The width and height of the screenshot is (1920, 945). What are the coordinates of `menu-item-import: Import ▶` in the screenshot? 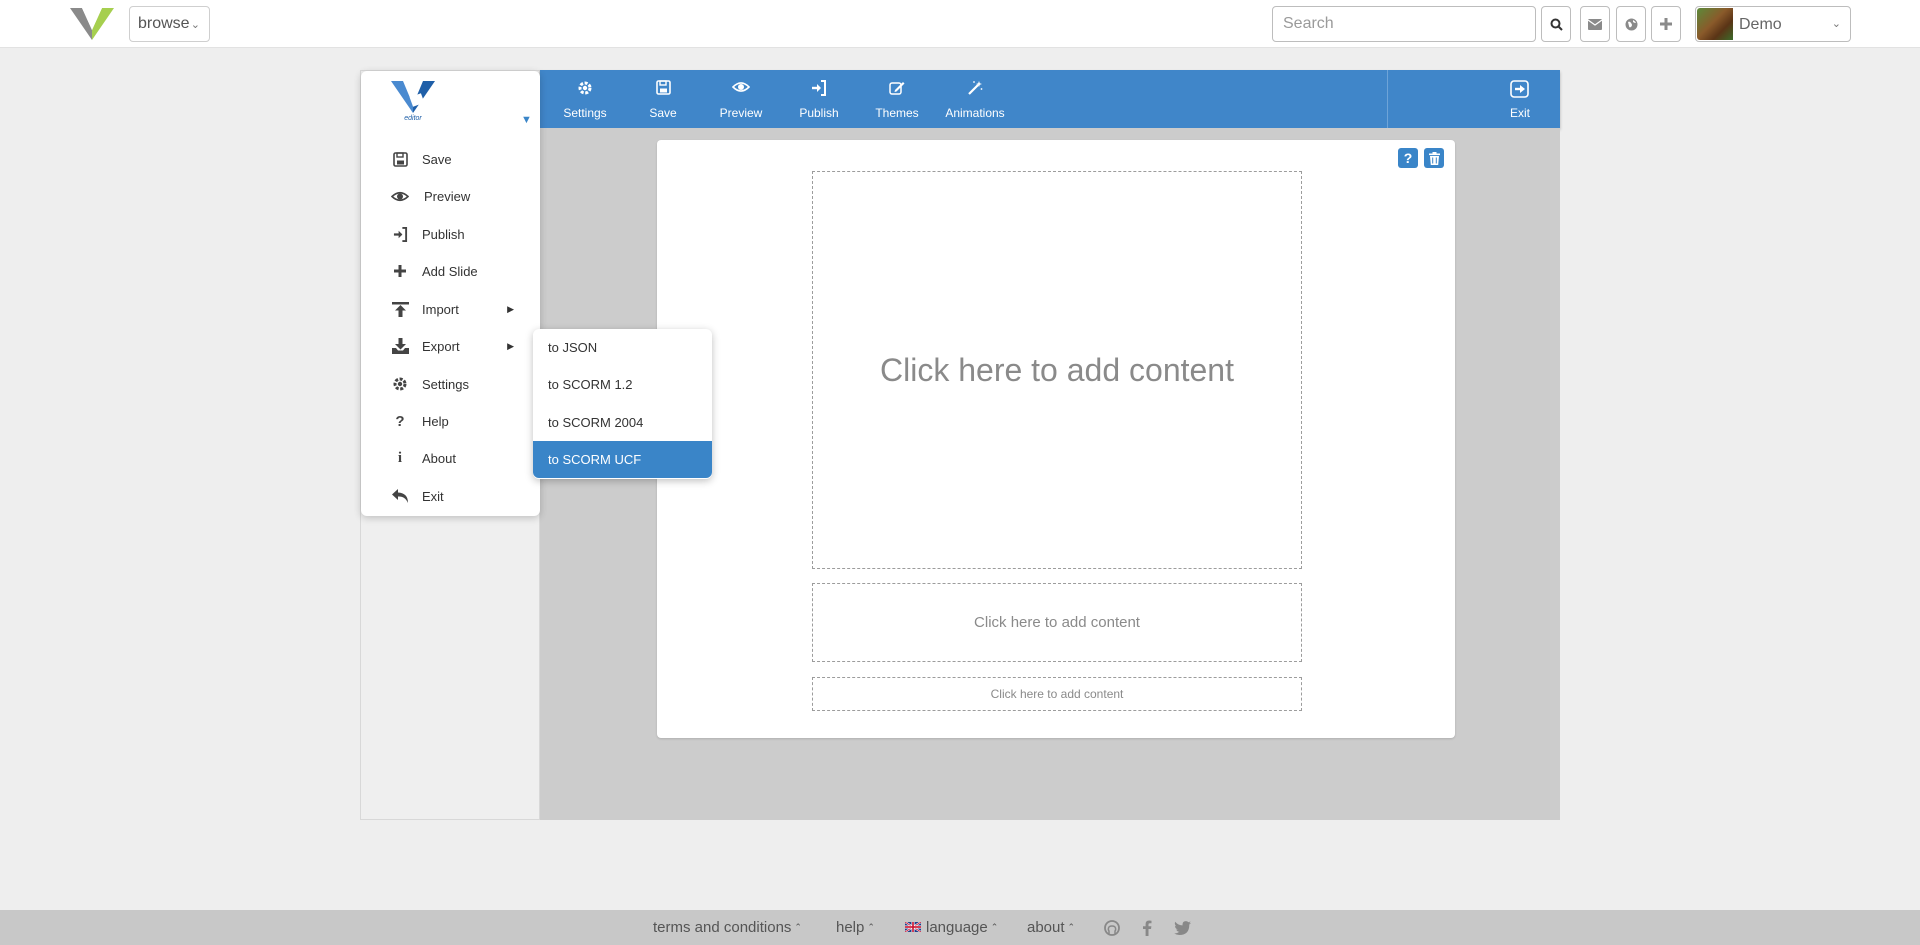 It's located at (450, 309).